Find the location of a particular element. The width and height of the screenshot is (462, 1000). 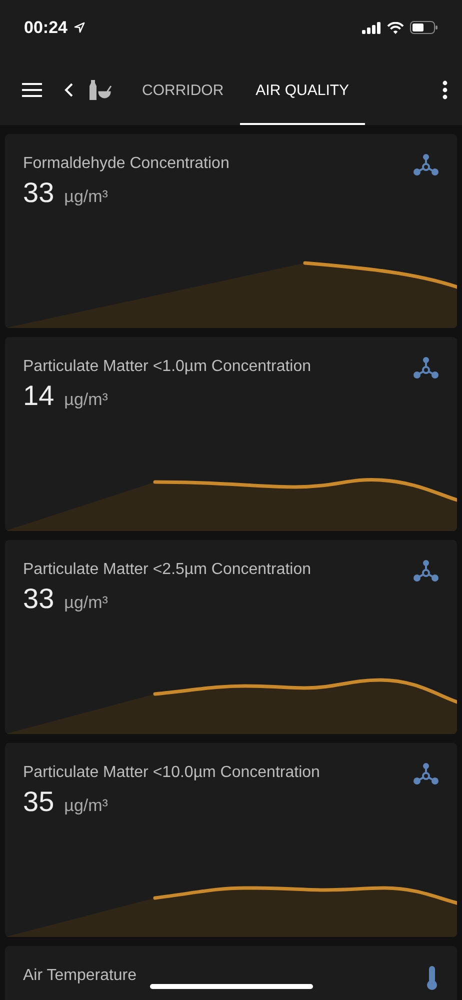

thermometer-icon is located at coordinates (432, 978).